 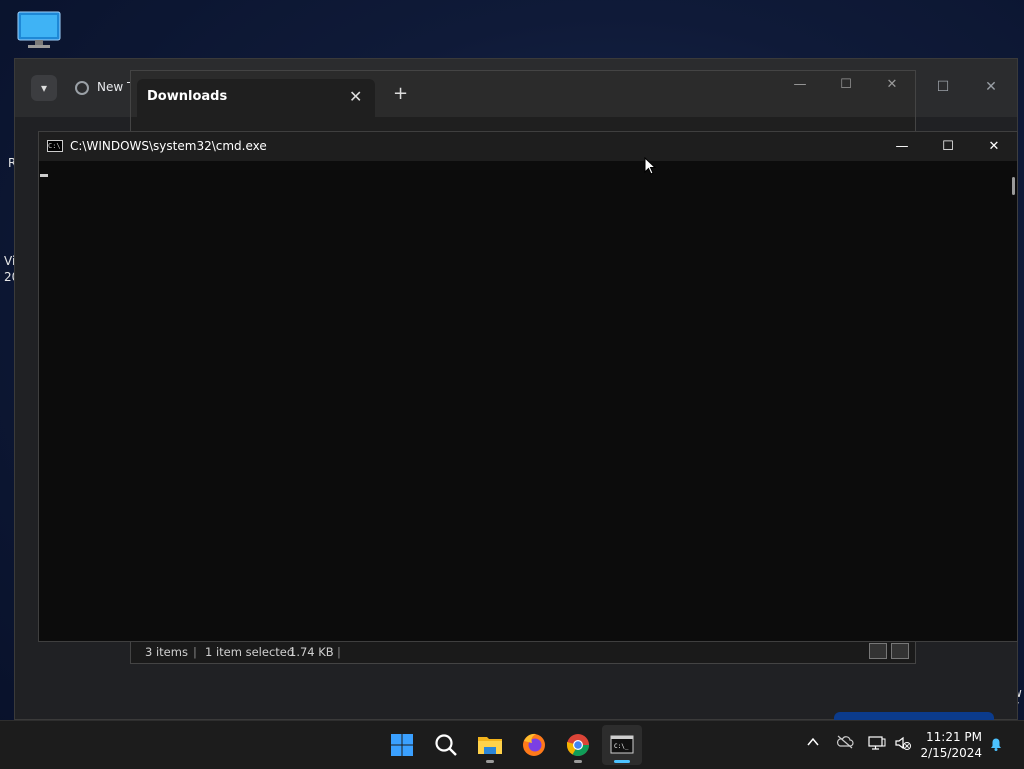 I want to click on chrome-tab-title: New T, so click(x=116, y=87).